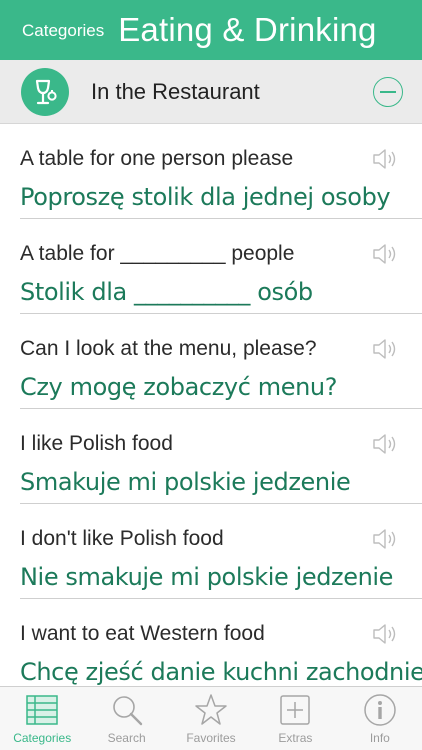 This screenshot has height=750, width=422. What do you see at coordinates (157, 253) in the screenshot?
I see `english-phrase: A table for _________ people` at bounding box center [157, 253].